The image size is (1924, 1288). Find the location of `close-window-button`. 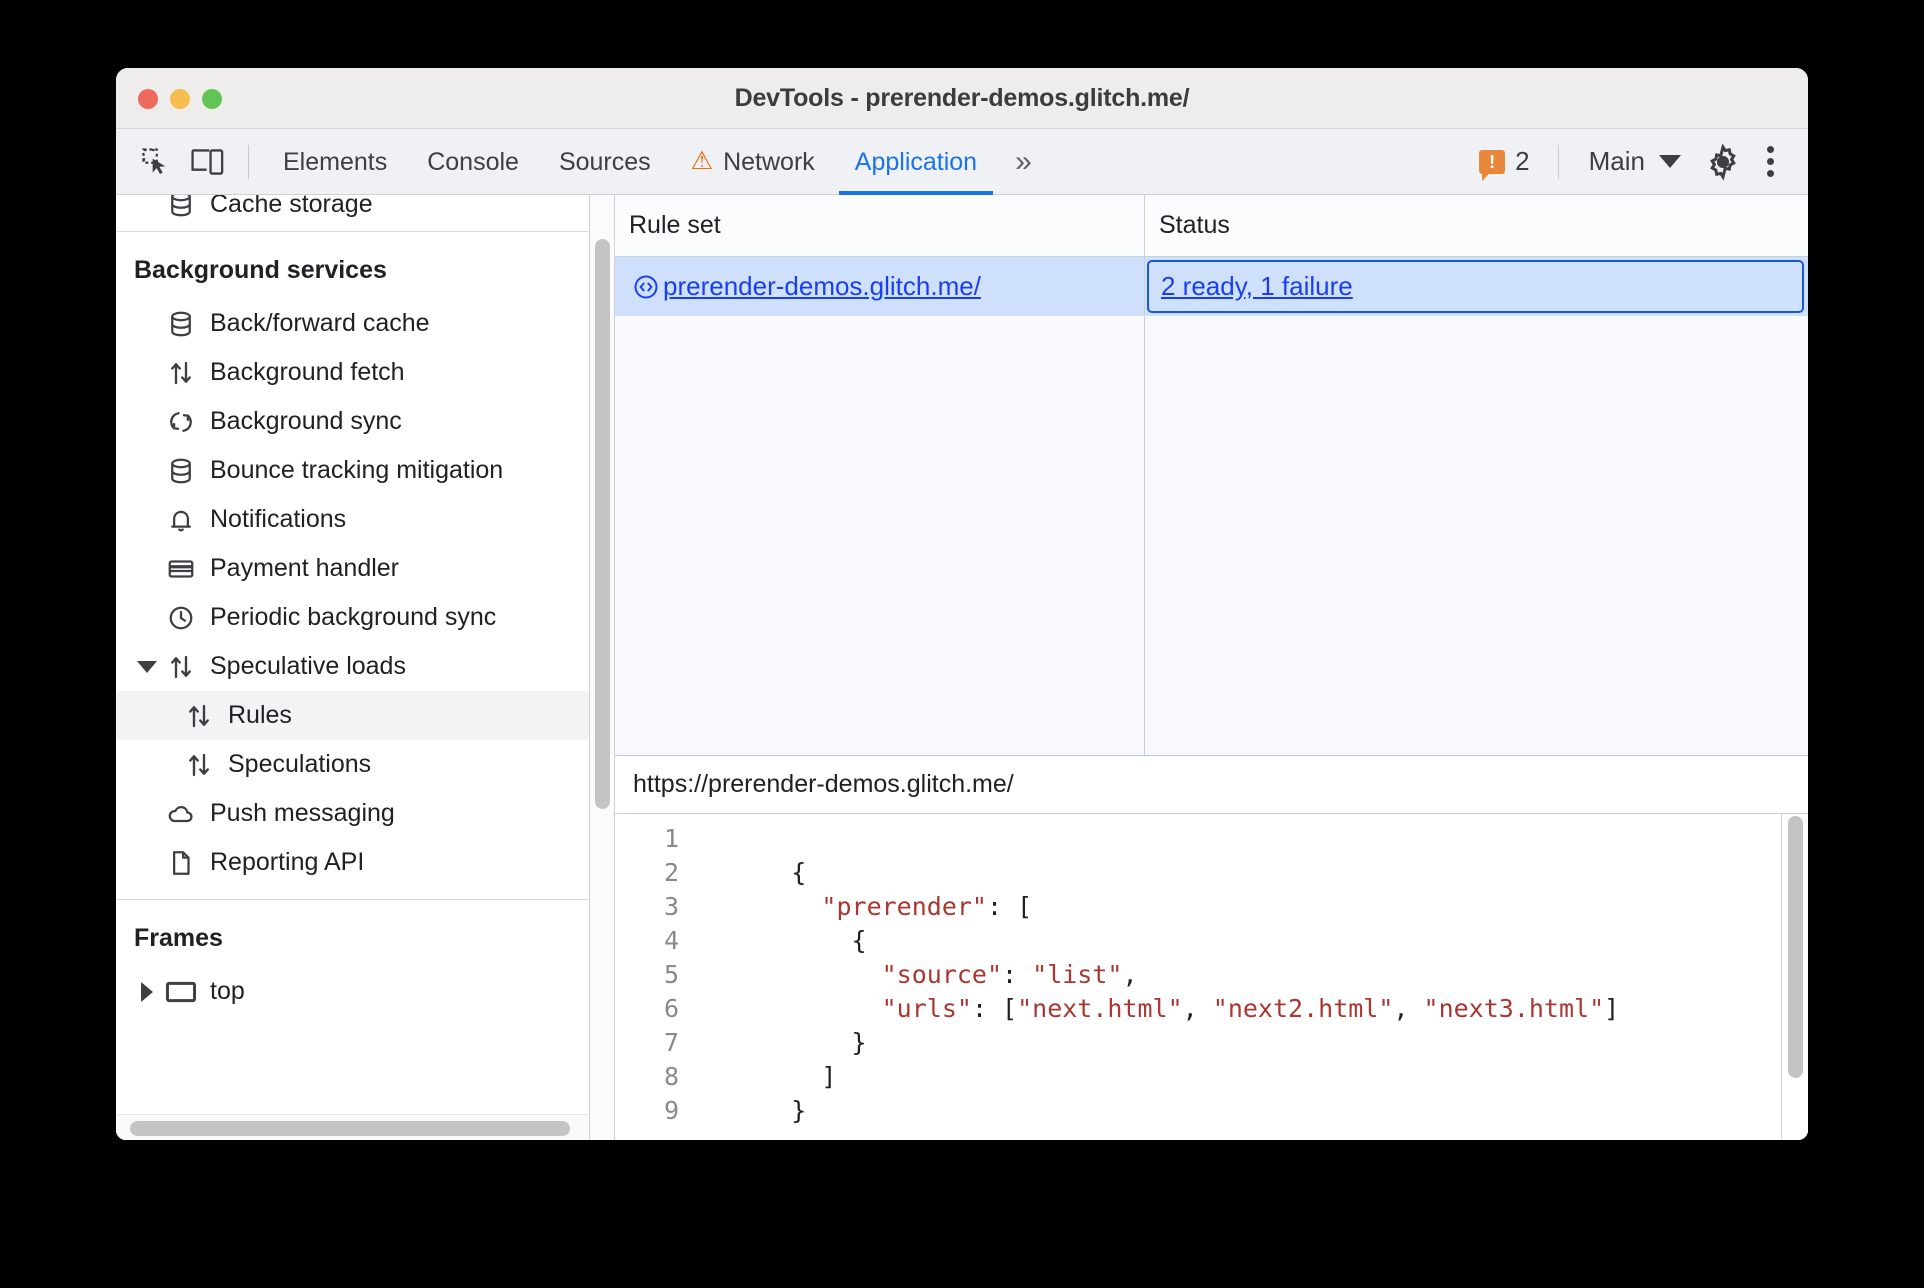

close-window-button is located at coordinates (148, 99).